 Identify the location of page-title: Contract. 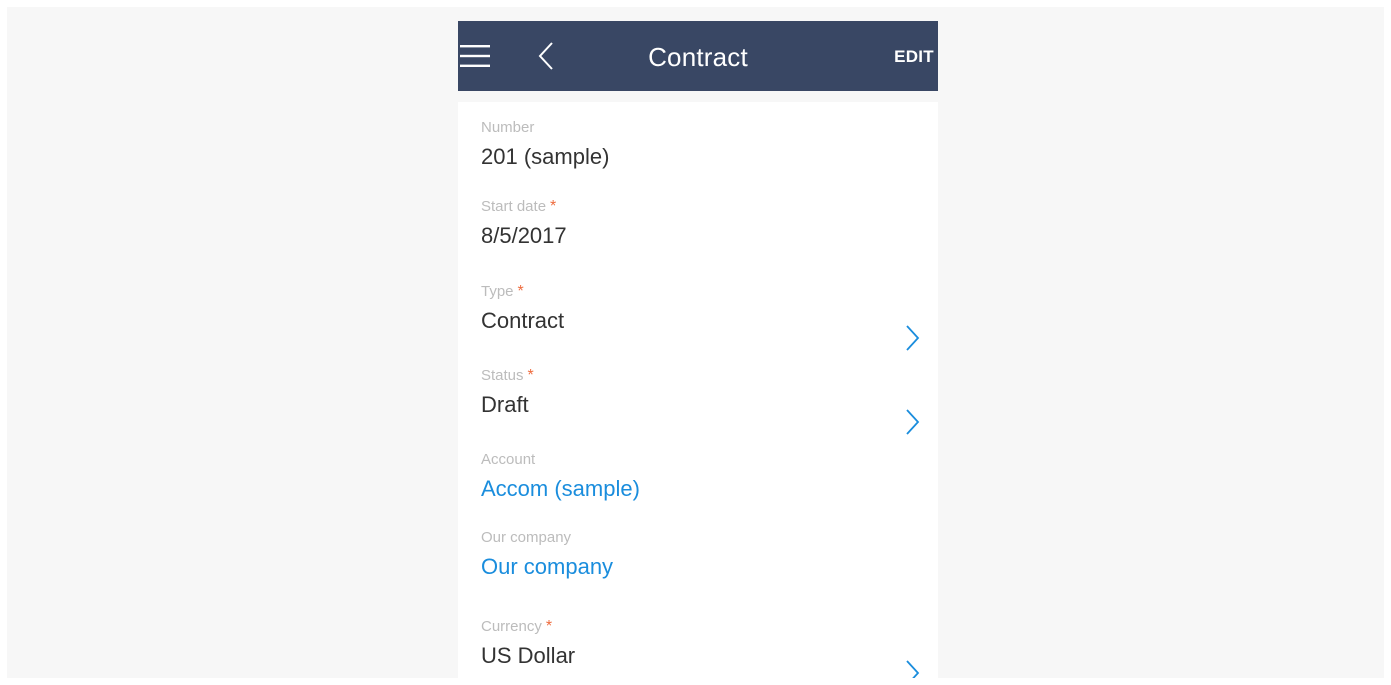
(698, 57).